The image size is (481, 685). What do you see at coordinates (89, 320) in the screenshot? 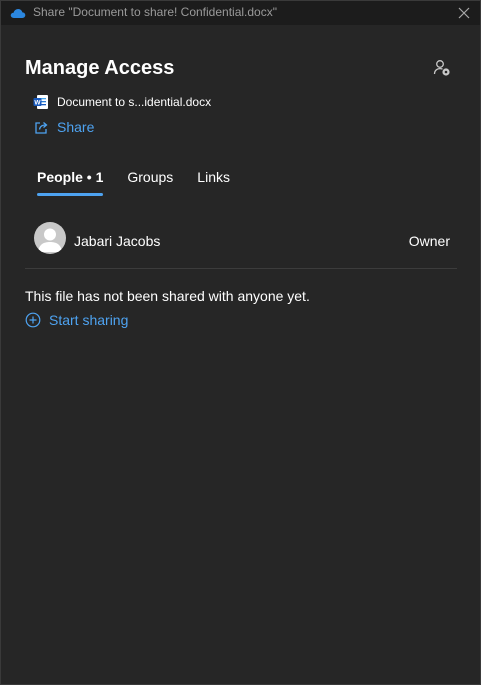
I see `start-sharing-label: Start sharing` at bounding box center [89, 320].